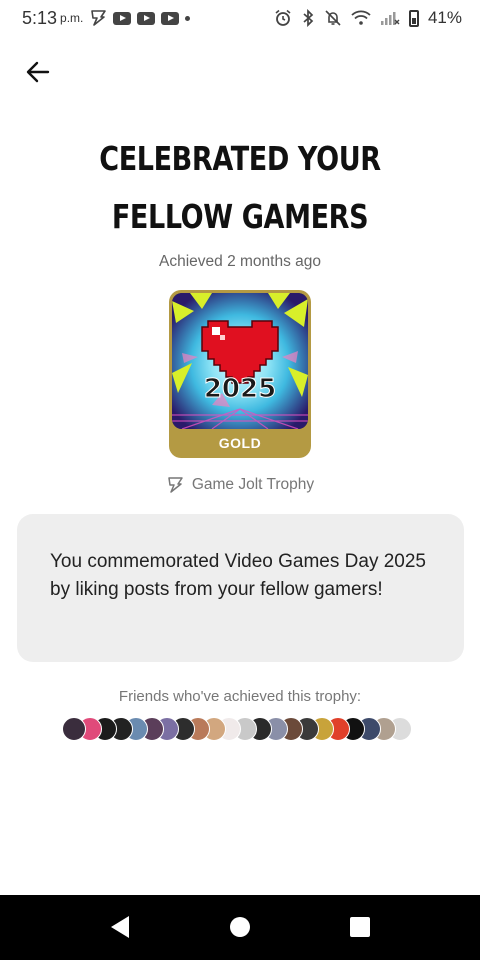  Describe the element at coordinates (240, 261) in the screenshot. I see `achieved-date: Achieved 2 months ago` at that location.